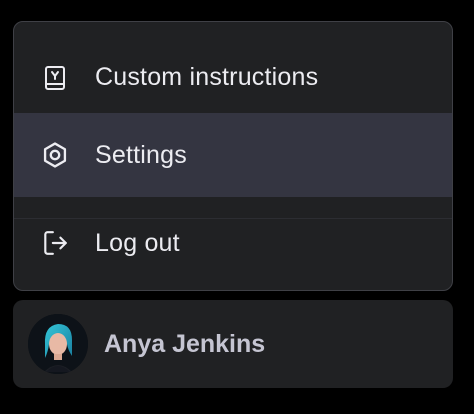 Image resolution: width=474 pixels, height=414 pixels. I want to click on menu-item-label: Log out, so click(137, 242).